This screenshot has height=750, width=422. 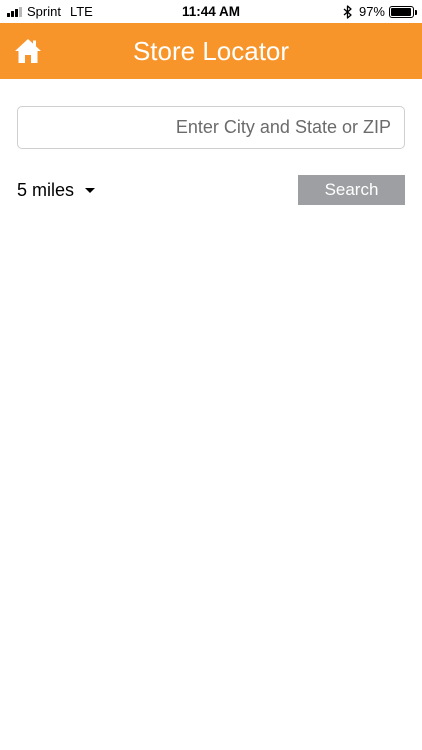 I want to click on search-button: Search, so click(x=351, y=190).